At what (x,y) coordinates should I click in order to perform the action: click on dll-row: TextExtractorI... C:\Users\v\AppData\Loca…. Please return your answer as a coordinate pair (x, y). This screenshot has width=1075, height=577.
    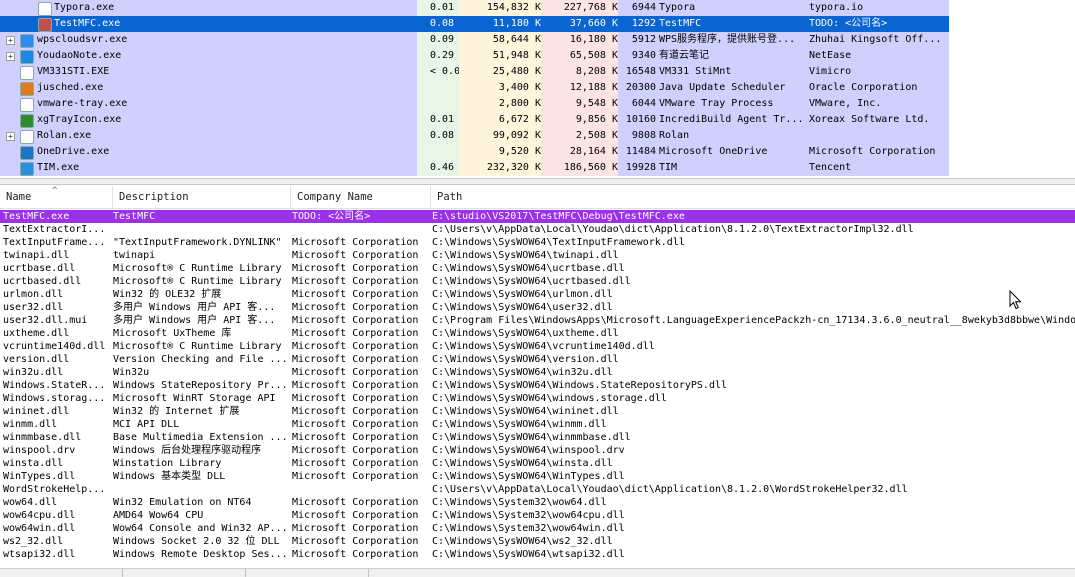
    Looking at the image, I should click on (537, 229).